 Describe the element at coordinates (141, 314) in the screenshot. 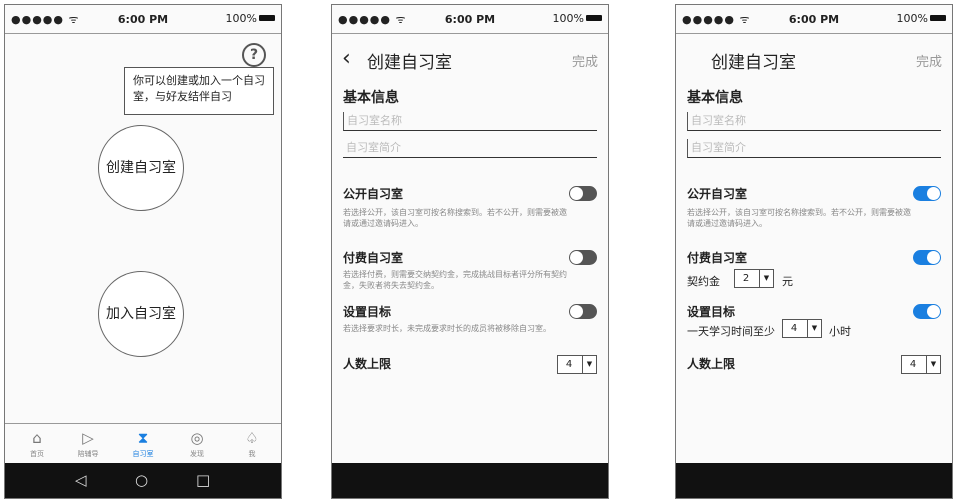

I see `join-room-button: 加入自习室` at that location.